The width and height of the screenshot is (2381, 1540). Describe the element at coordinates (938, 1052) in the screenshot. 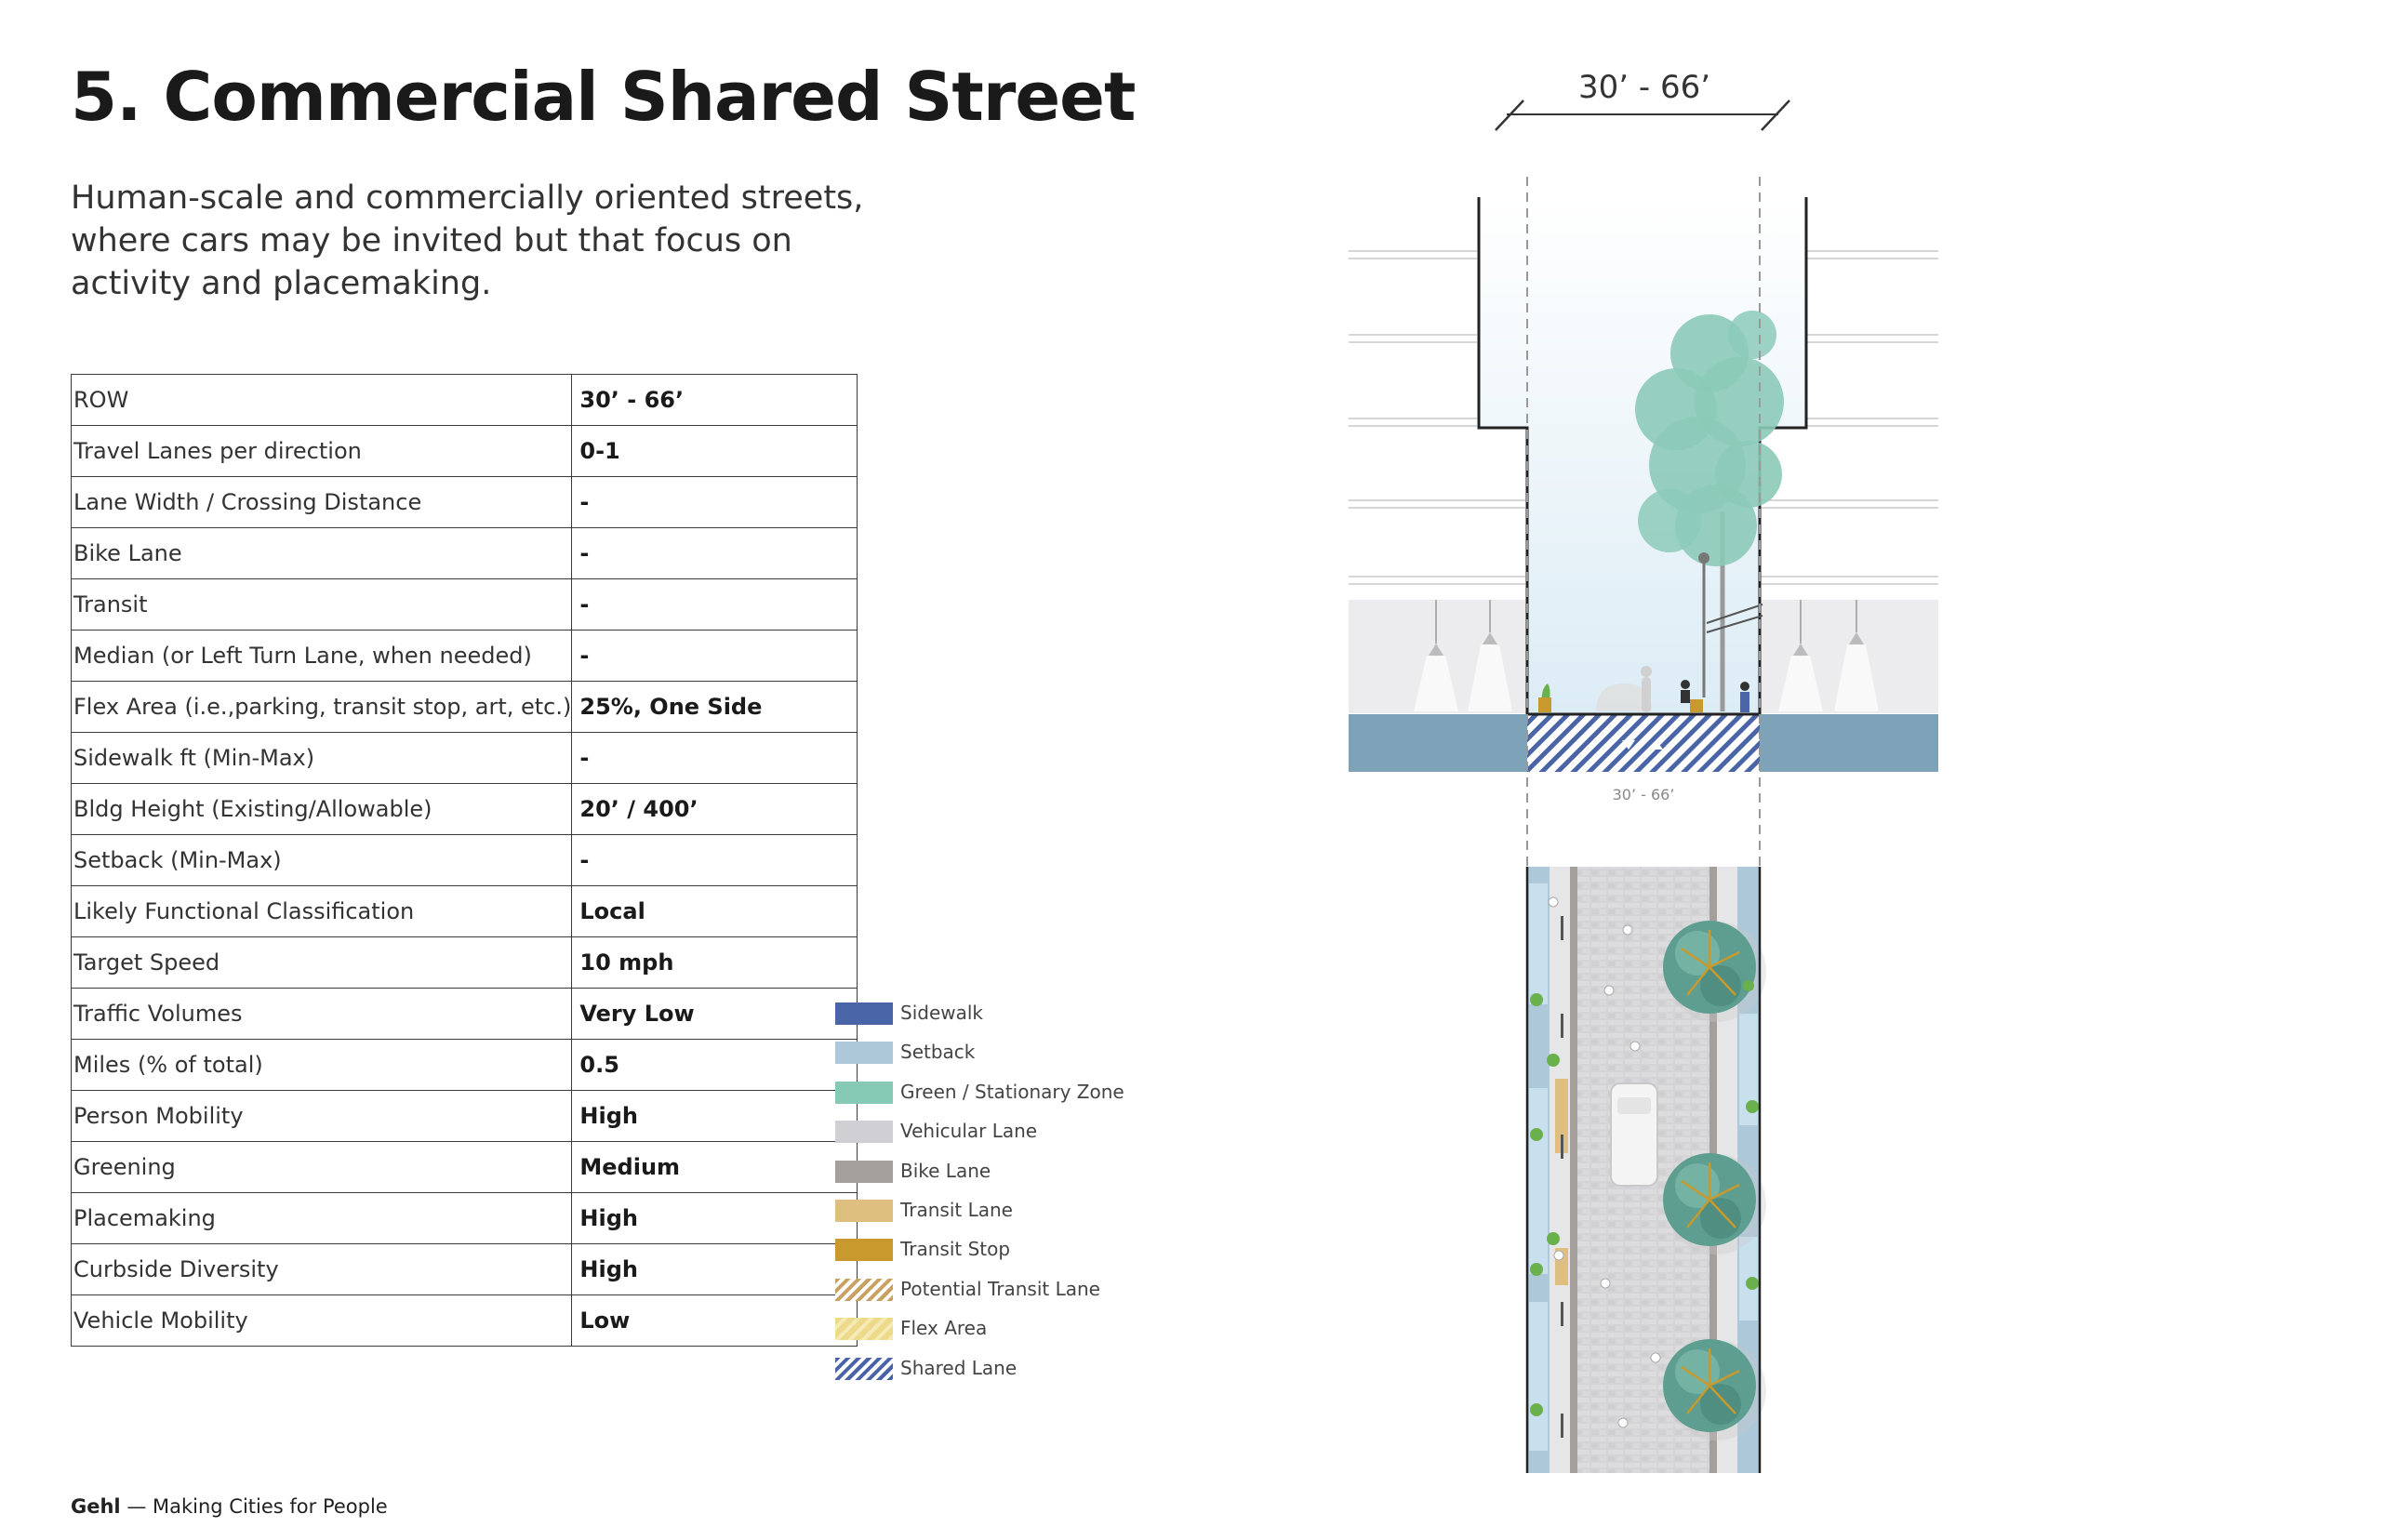

I see `legend-label: Setback` at that location.